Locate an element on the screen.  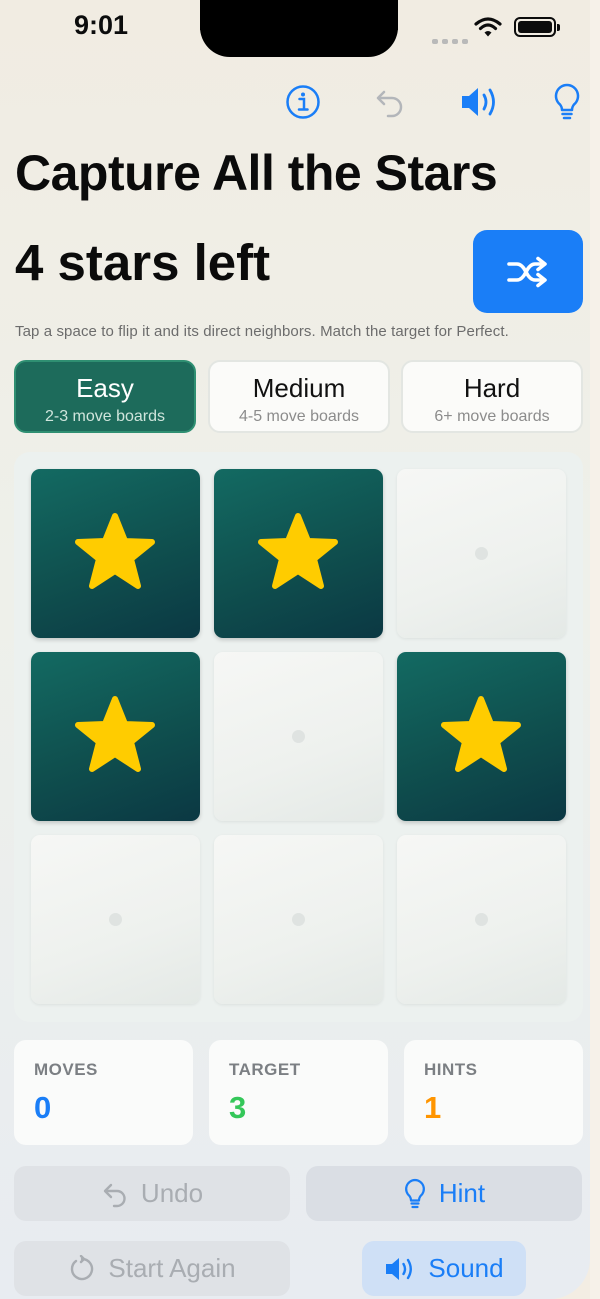
hints-label: HINTS is located at coordinates (451, 1069).